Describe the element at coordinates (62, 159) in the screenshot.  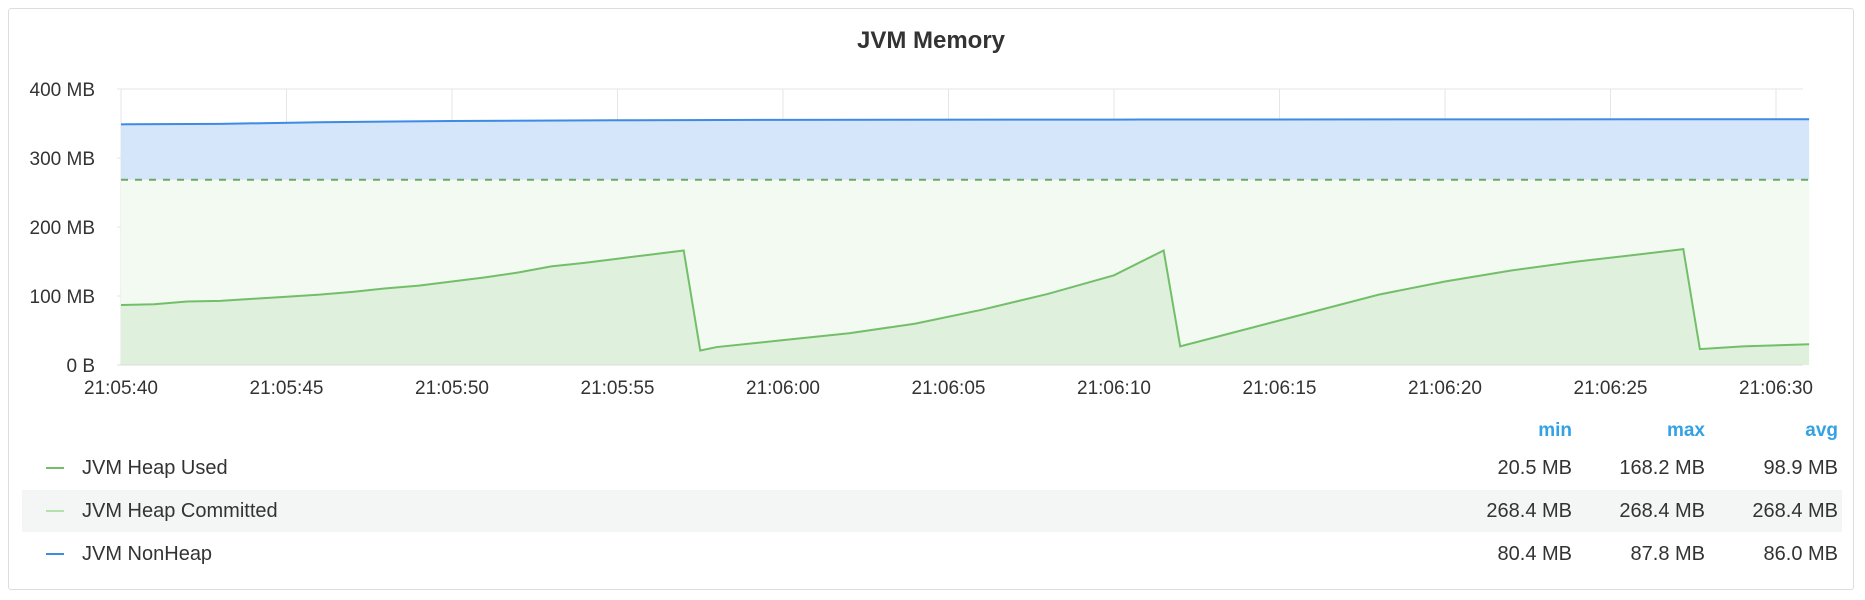
I see `y-tick-label: 300 MB` at that location.